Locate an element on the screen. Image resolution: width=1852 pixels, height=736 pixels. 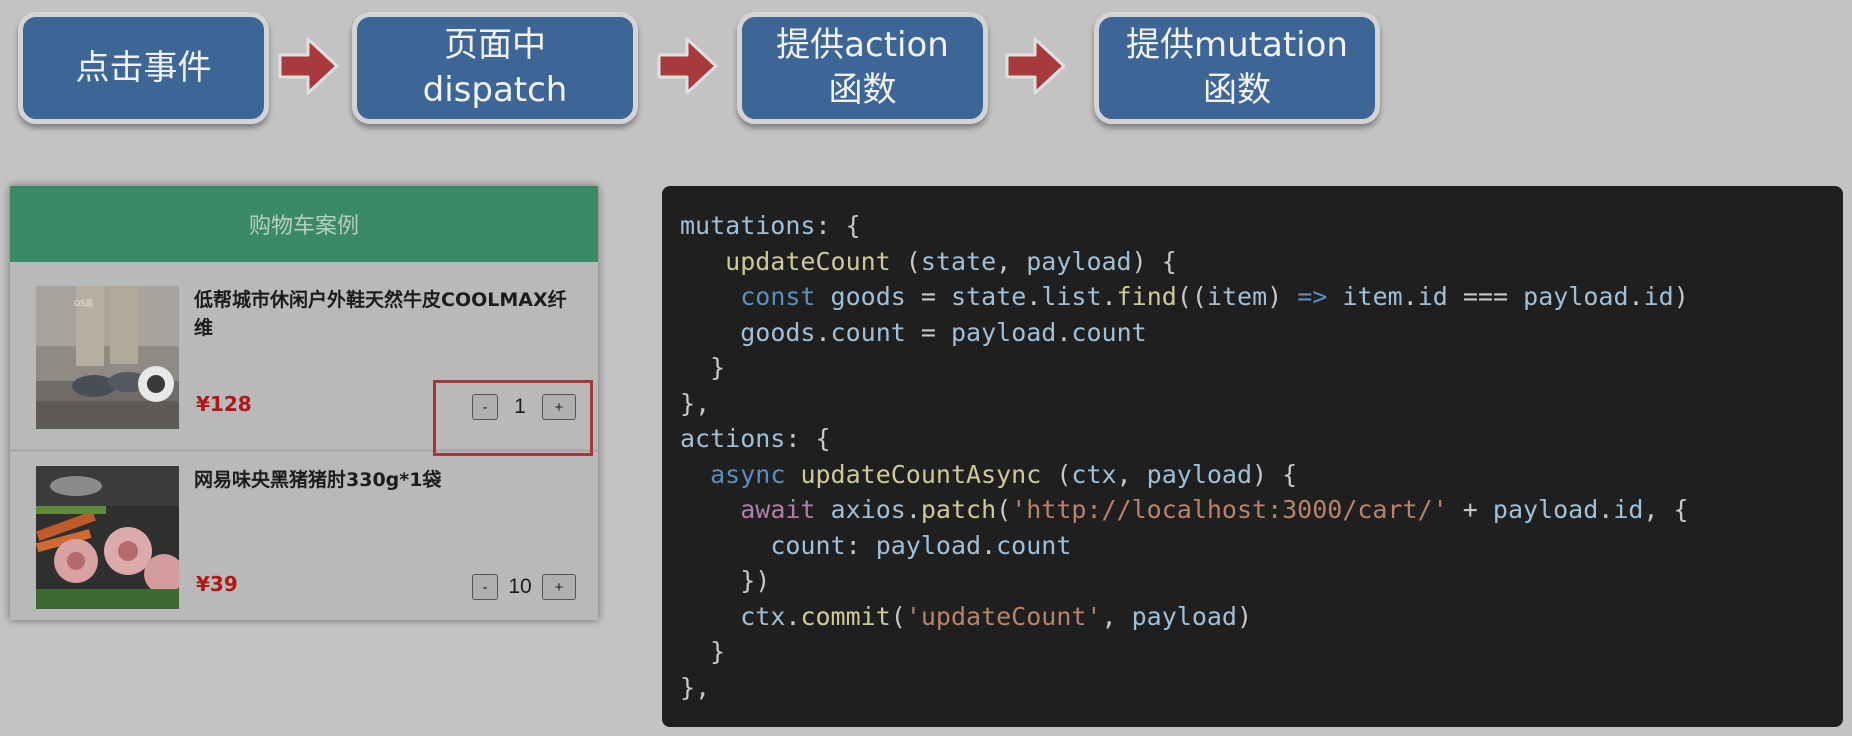
code-line: actions: { is located at coordinates (755, 438).